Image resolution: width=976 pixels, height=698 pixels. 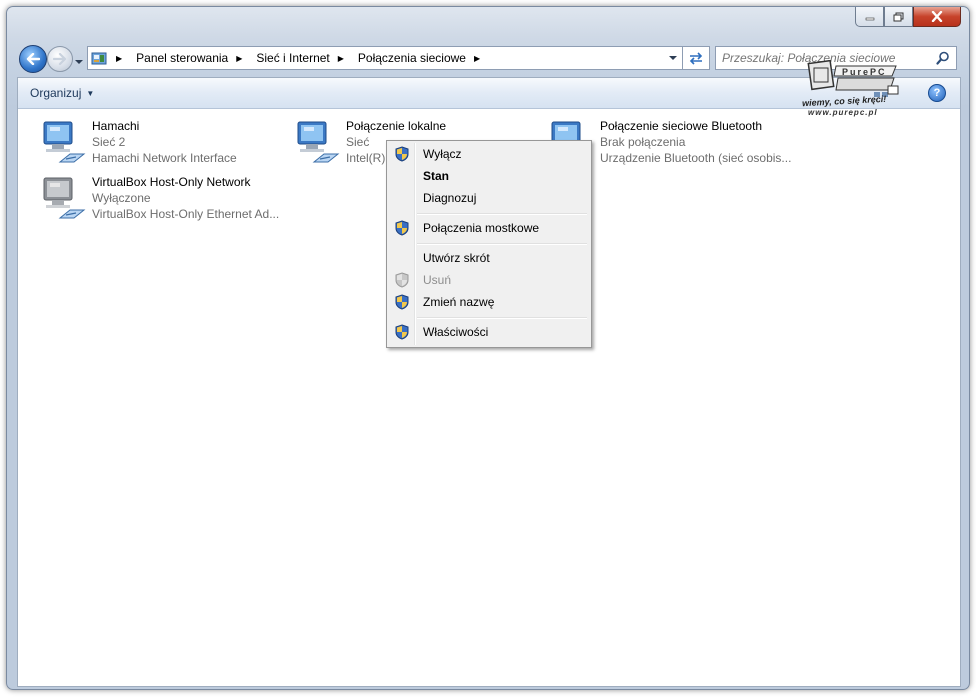 What do you see at coordinates (402, 280) in the screenshot?
I see `shield-disabled-icon` at bounding box center [402, 280].